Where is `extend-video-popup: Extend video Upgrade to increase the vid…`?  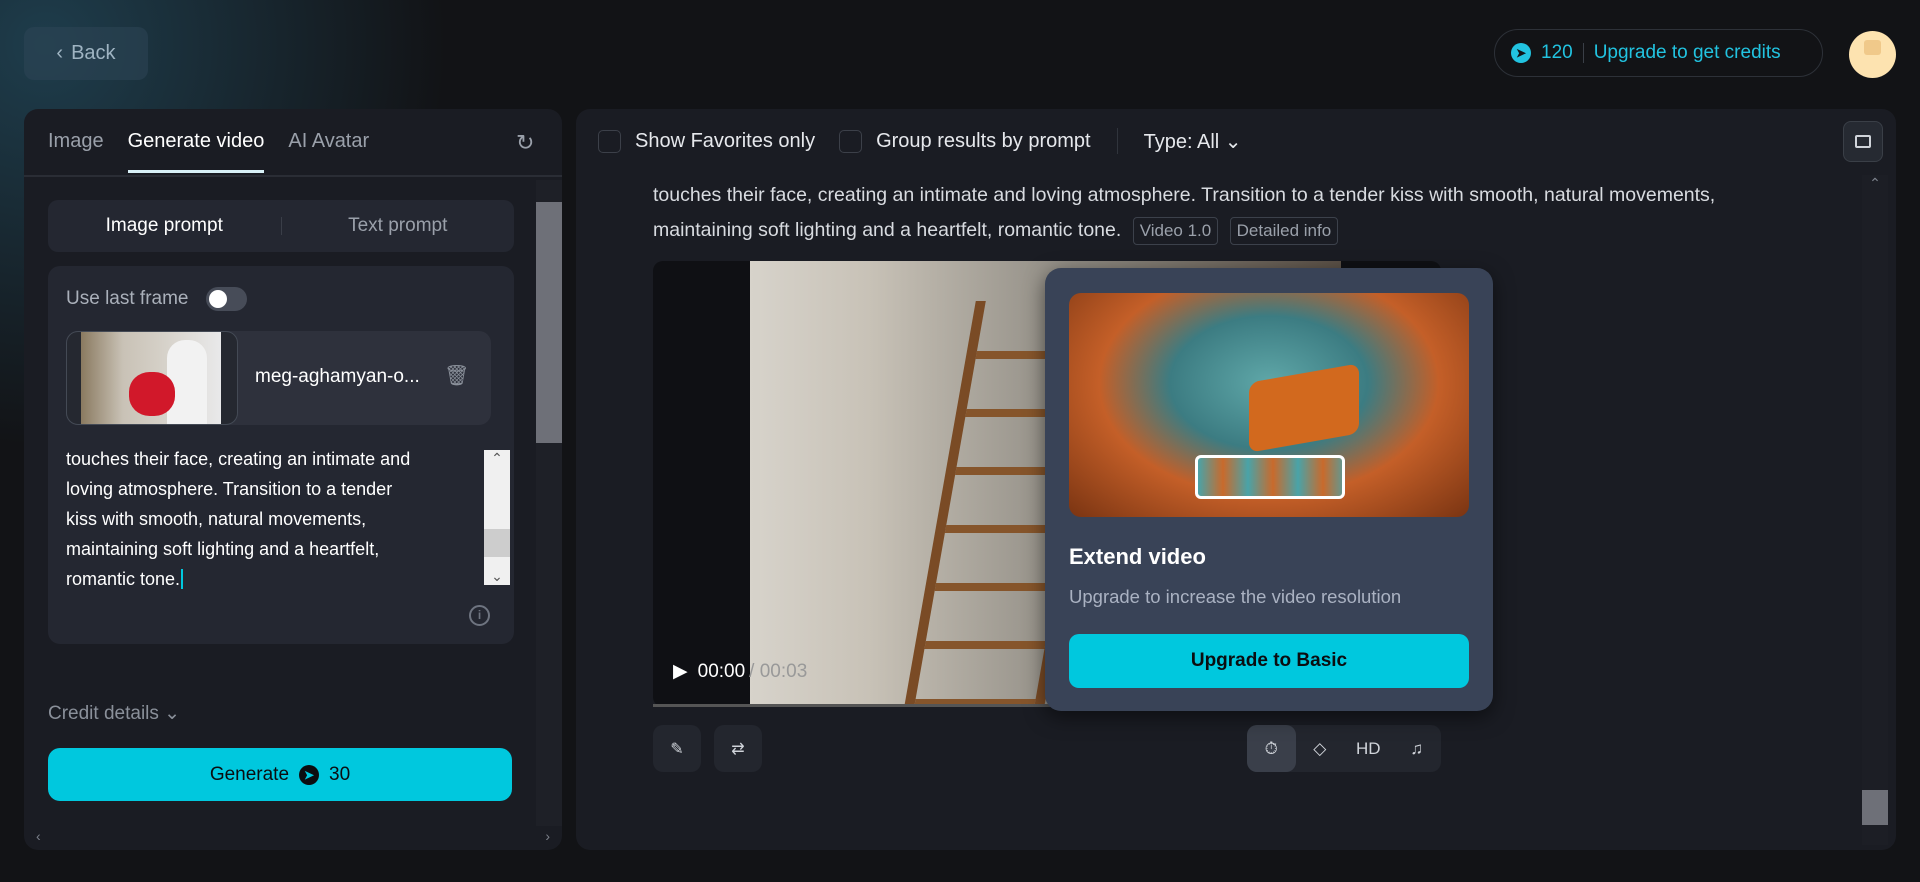
extend-video-popup: Extend video Upgrade to increase the vid… is located at coordinates (1269, 489).